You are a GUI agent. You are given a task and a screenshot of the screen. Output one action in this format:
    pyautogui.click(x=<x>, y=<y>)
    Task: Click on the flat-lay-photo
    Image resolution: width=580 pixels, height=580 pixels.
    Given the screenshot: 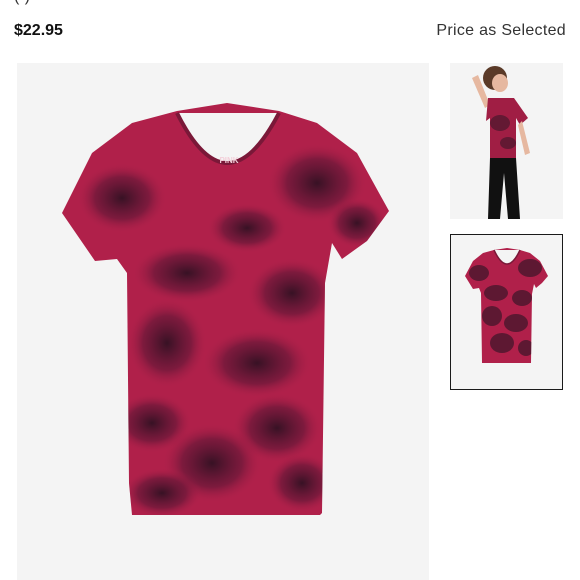 What is the action you would take?
    pyautogui.click(x=506, y=305)
    